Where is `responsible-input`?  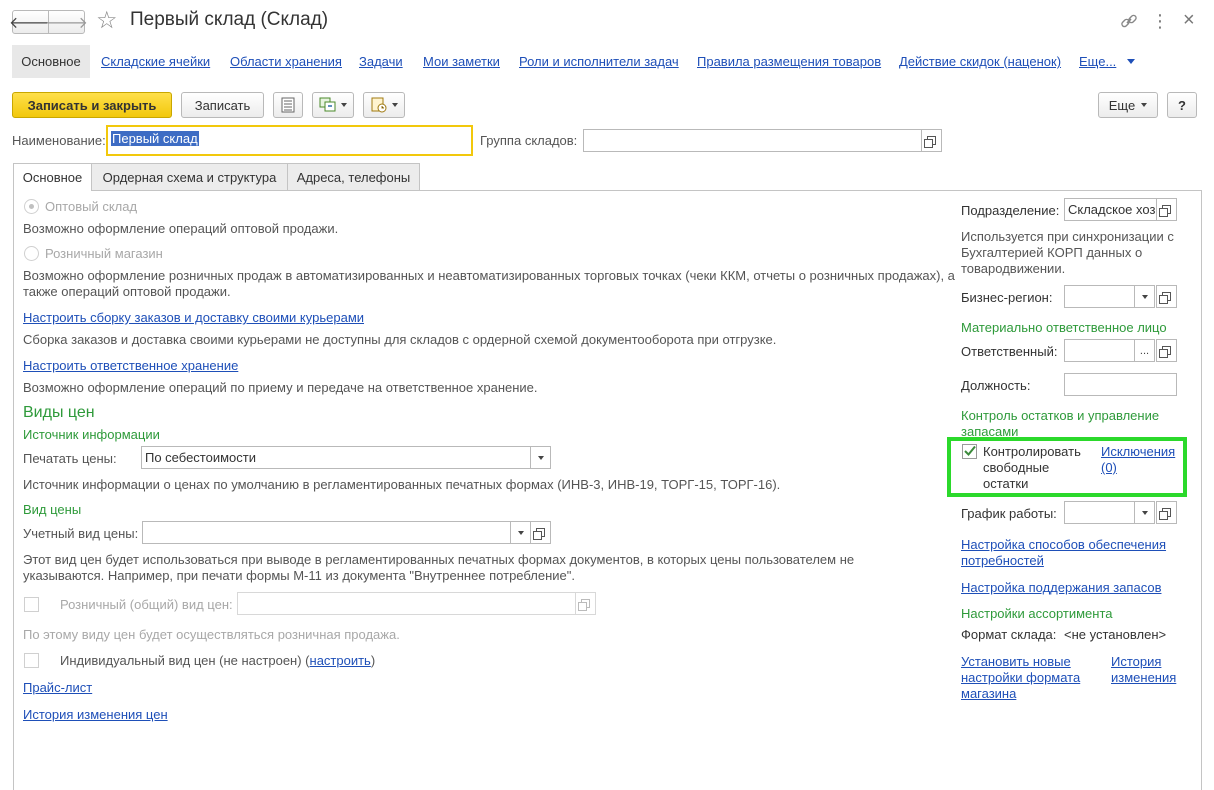
responsible-input is located at coordinates (1099, 350).